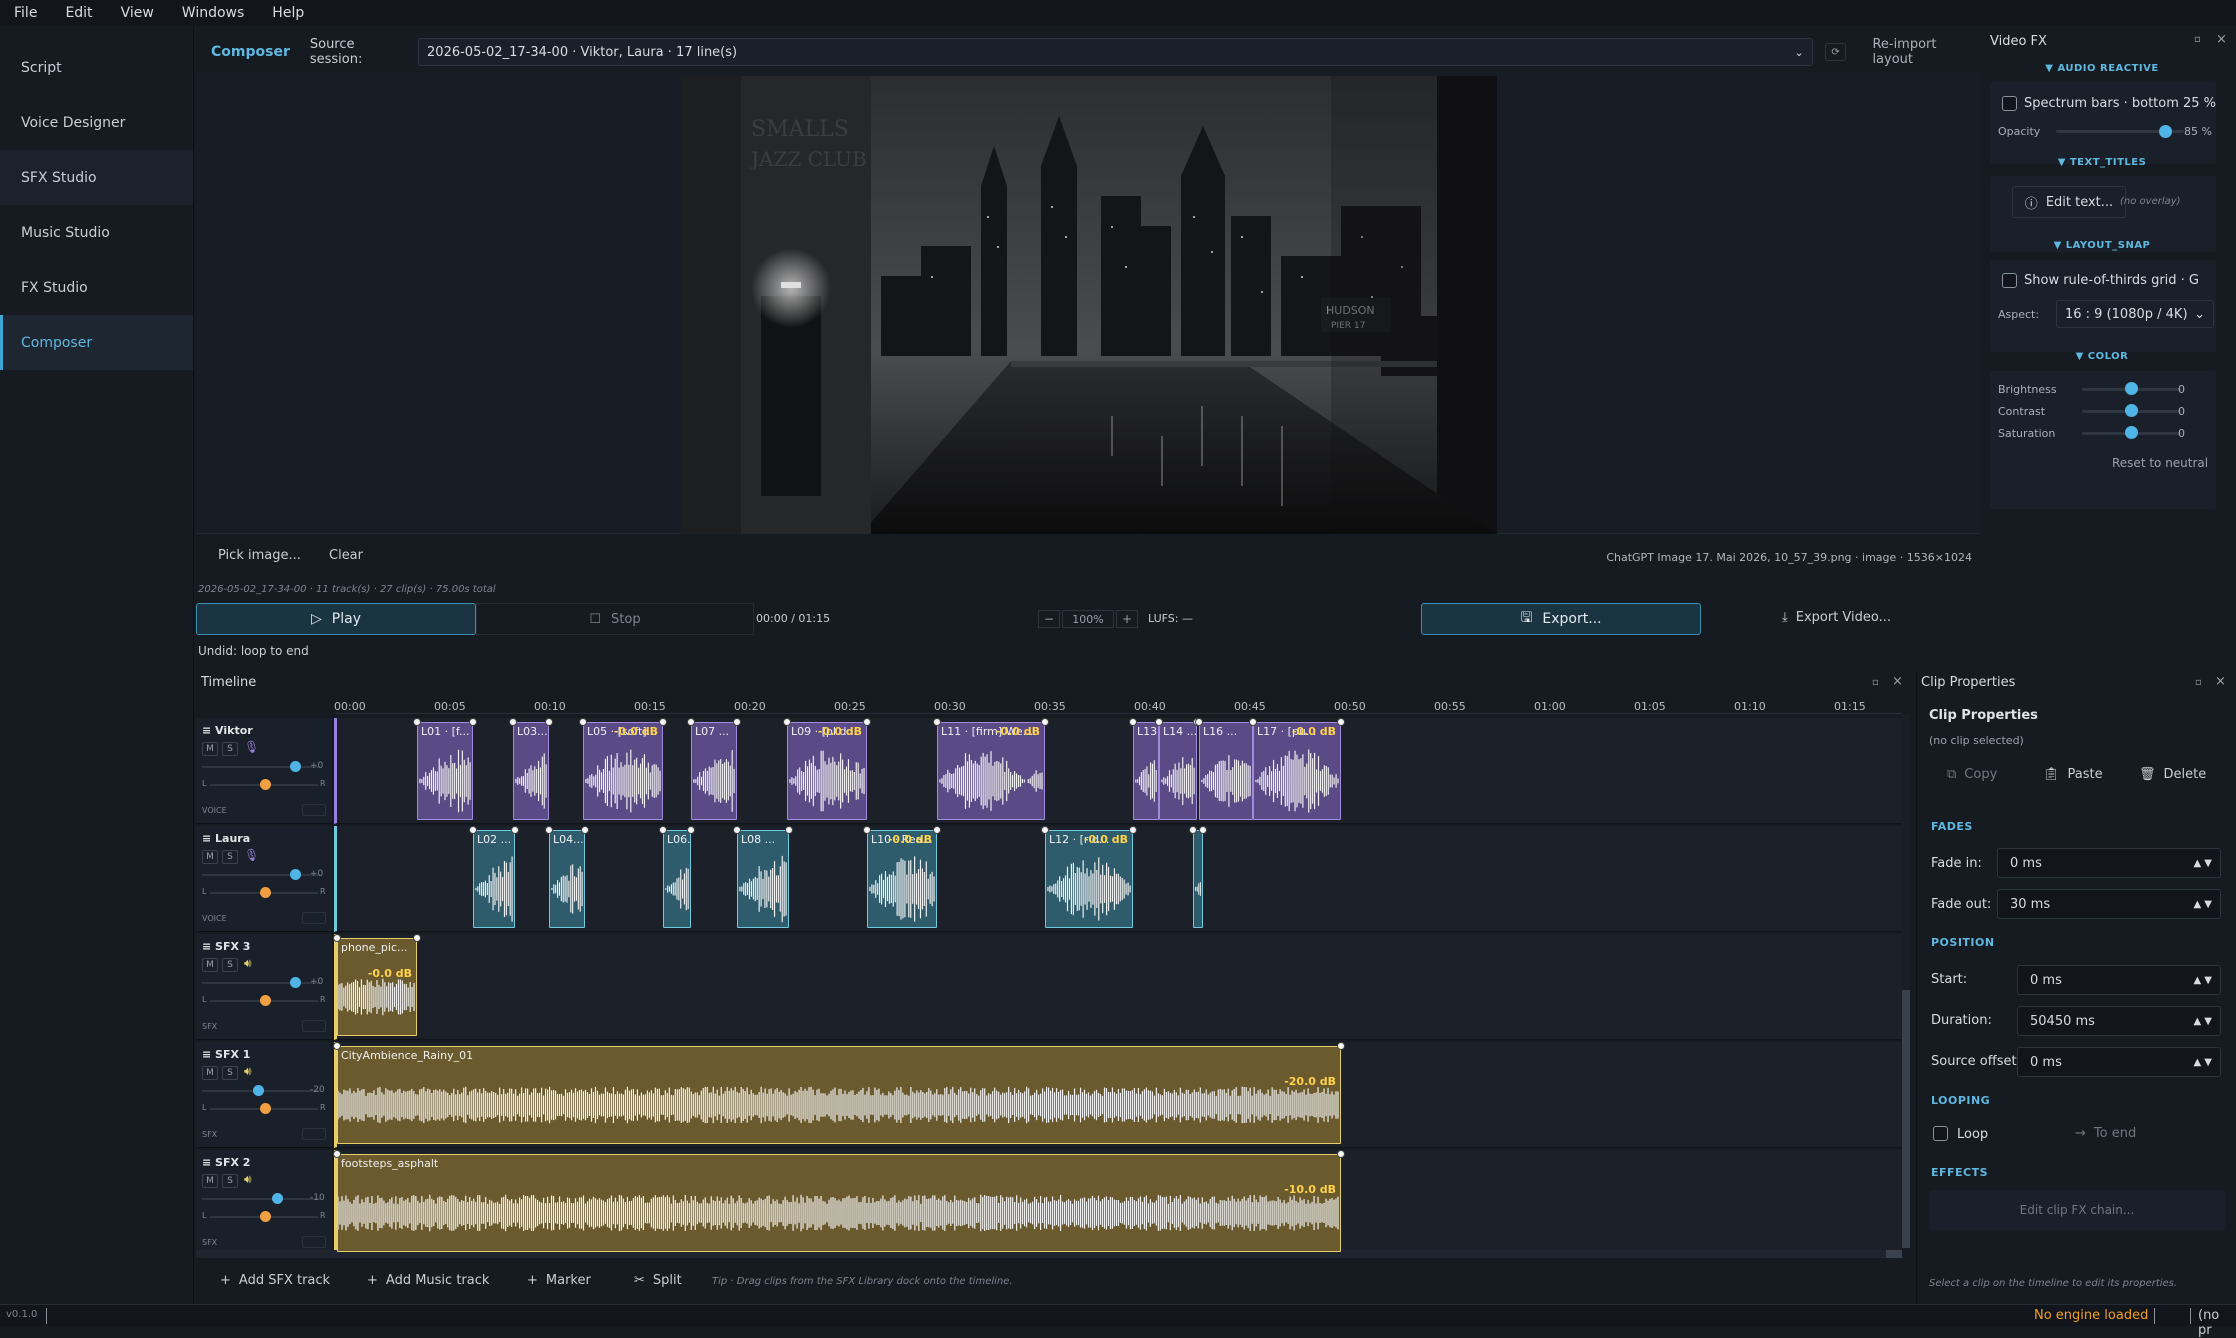 The width and height of the screenshot is (2236, 1338). I want to click on timeline-clip: L17 · [pu... -0.0 dB, so click(1297, 771).